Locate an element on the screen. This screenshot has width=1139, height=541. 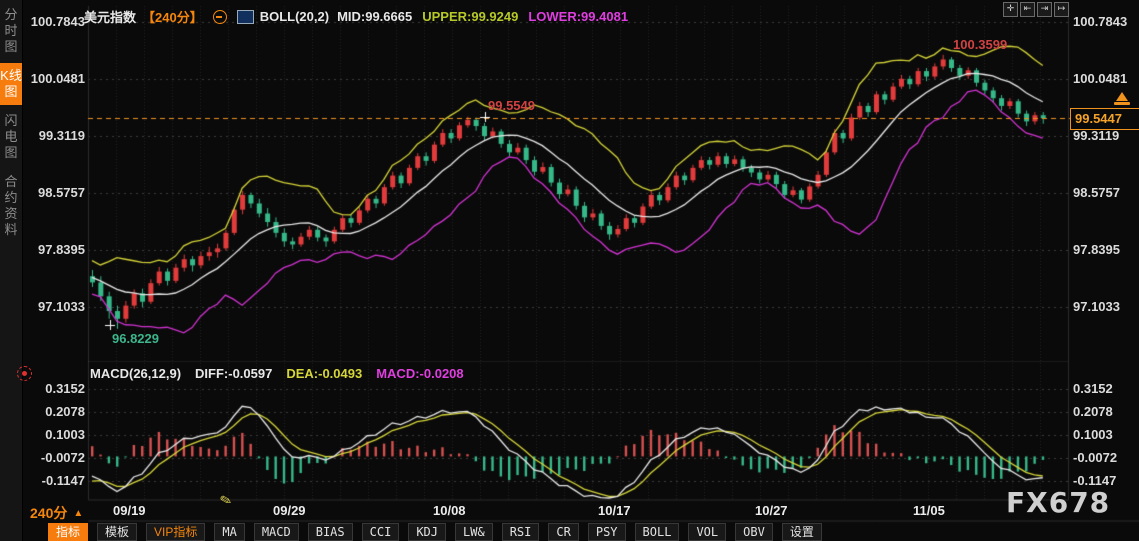
boll-upper-value: UPPER:99.9249 is located at coordinates (470, 16).